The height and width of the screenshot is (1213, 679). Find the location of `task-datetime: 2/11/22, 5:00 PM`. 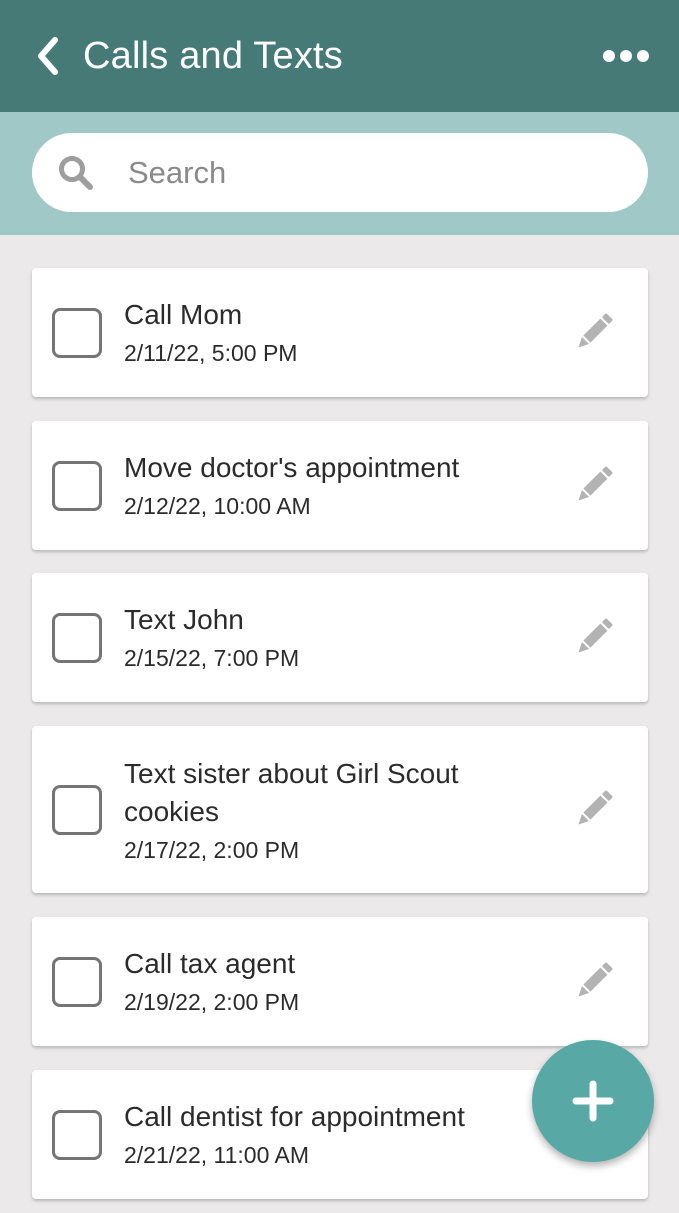

task-datetime: 2/11/22, 5:00 PM is located at coordinates (211, 353).